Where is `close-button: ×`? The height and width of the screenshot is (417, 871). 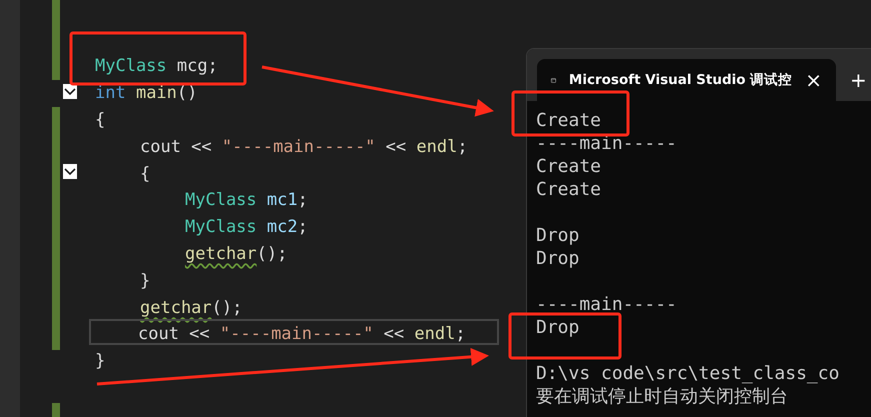 close-button: × is located at coordinates (813, 80).